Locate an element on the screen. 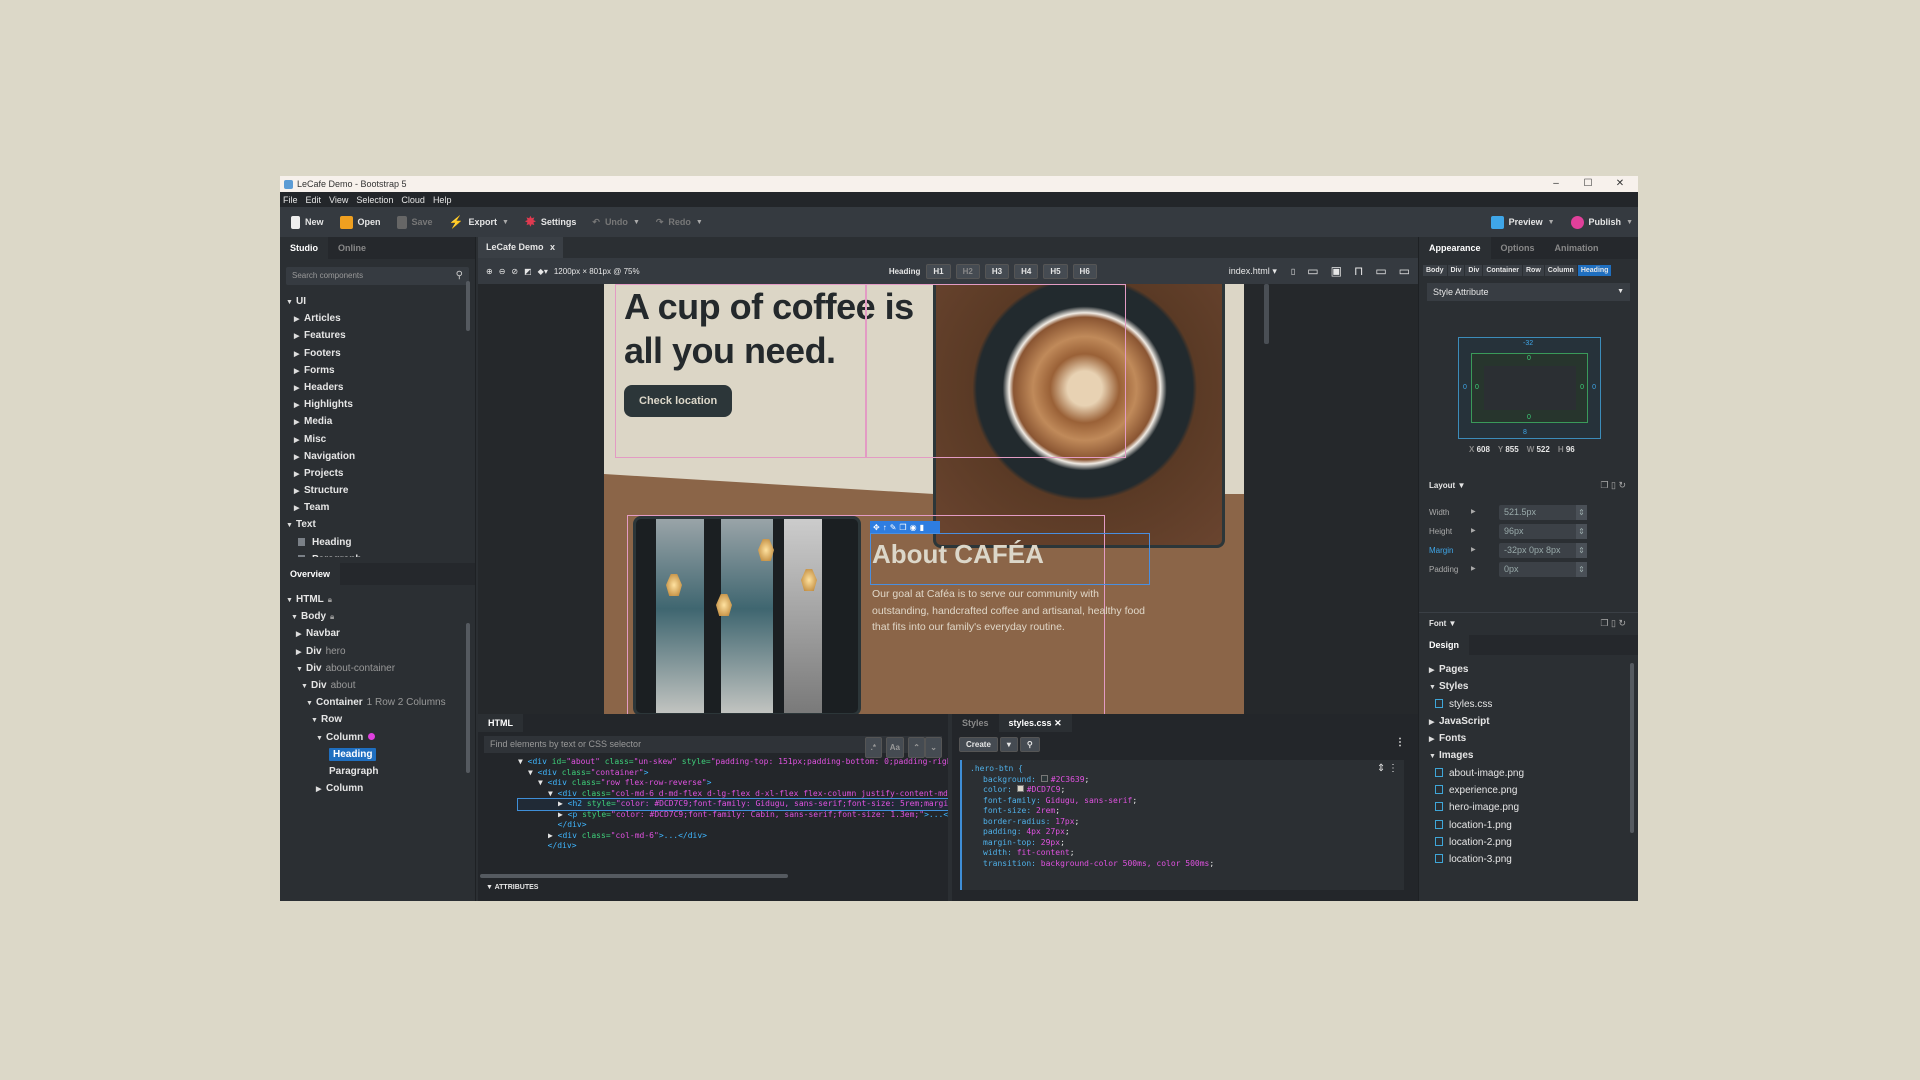 This screenshot has width=1920, height=1080. heading-h5-button: H5 is located at coordinates (1055, 271).